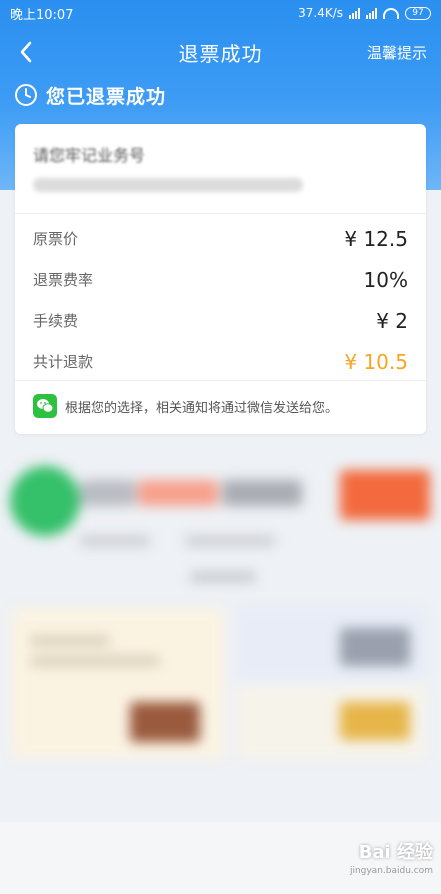 Image resolution: width=441 pixels, height=894 pixels. Describe the element at coordinates (220, 13) in the screenshot. I see `status-bar: 晚上10:07 37.4K/s 97` at that location.